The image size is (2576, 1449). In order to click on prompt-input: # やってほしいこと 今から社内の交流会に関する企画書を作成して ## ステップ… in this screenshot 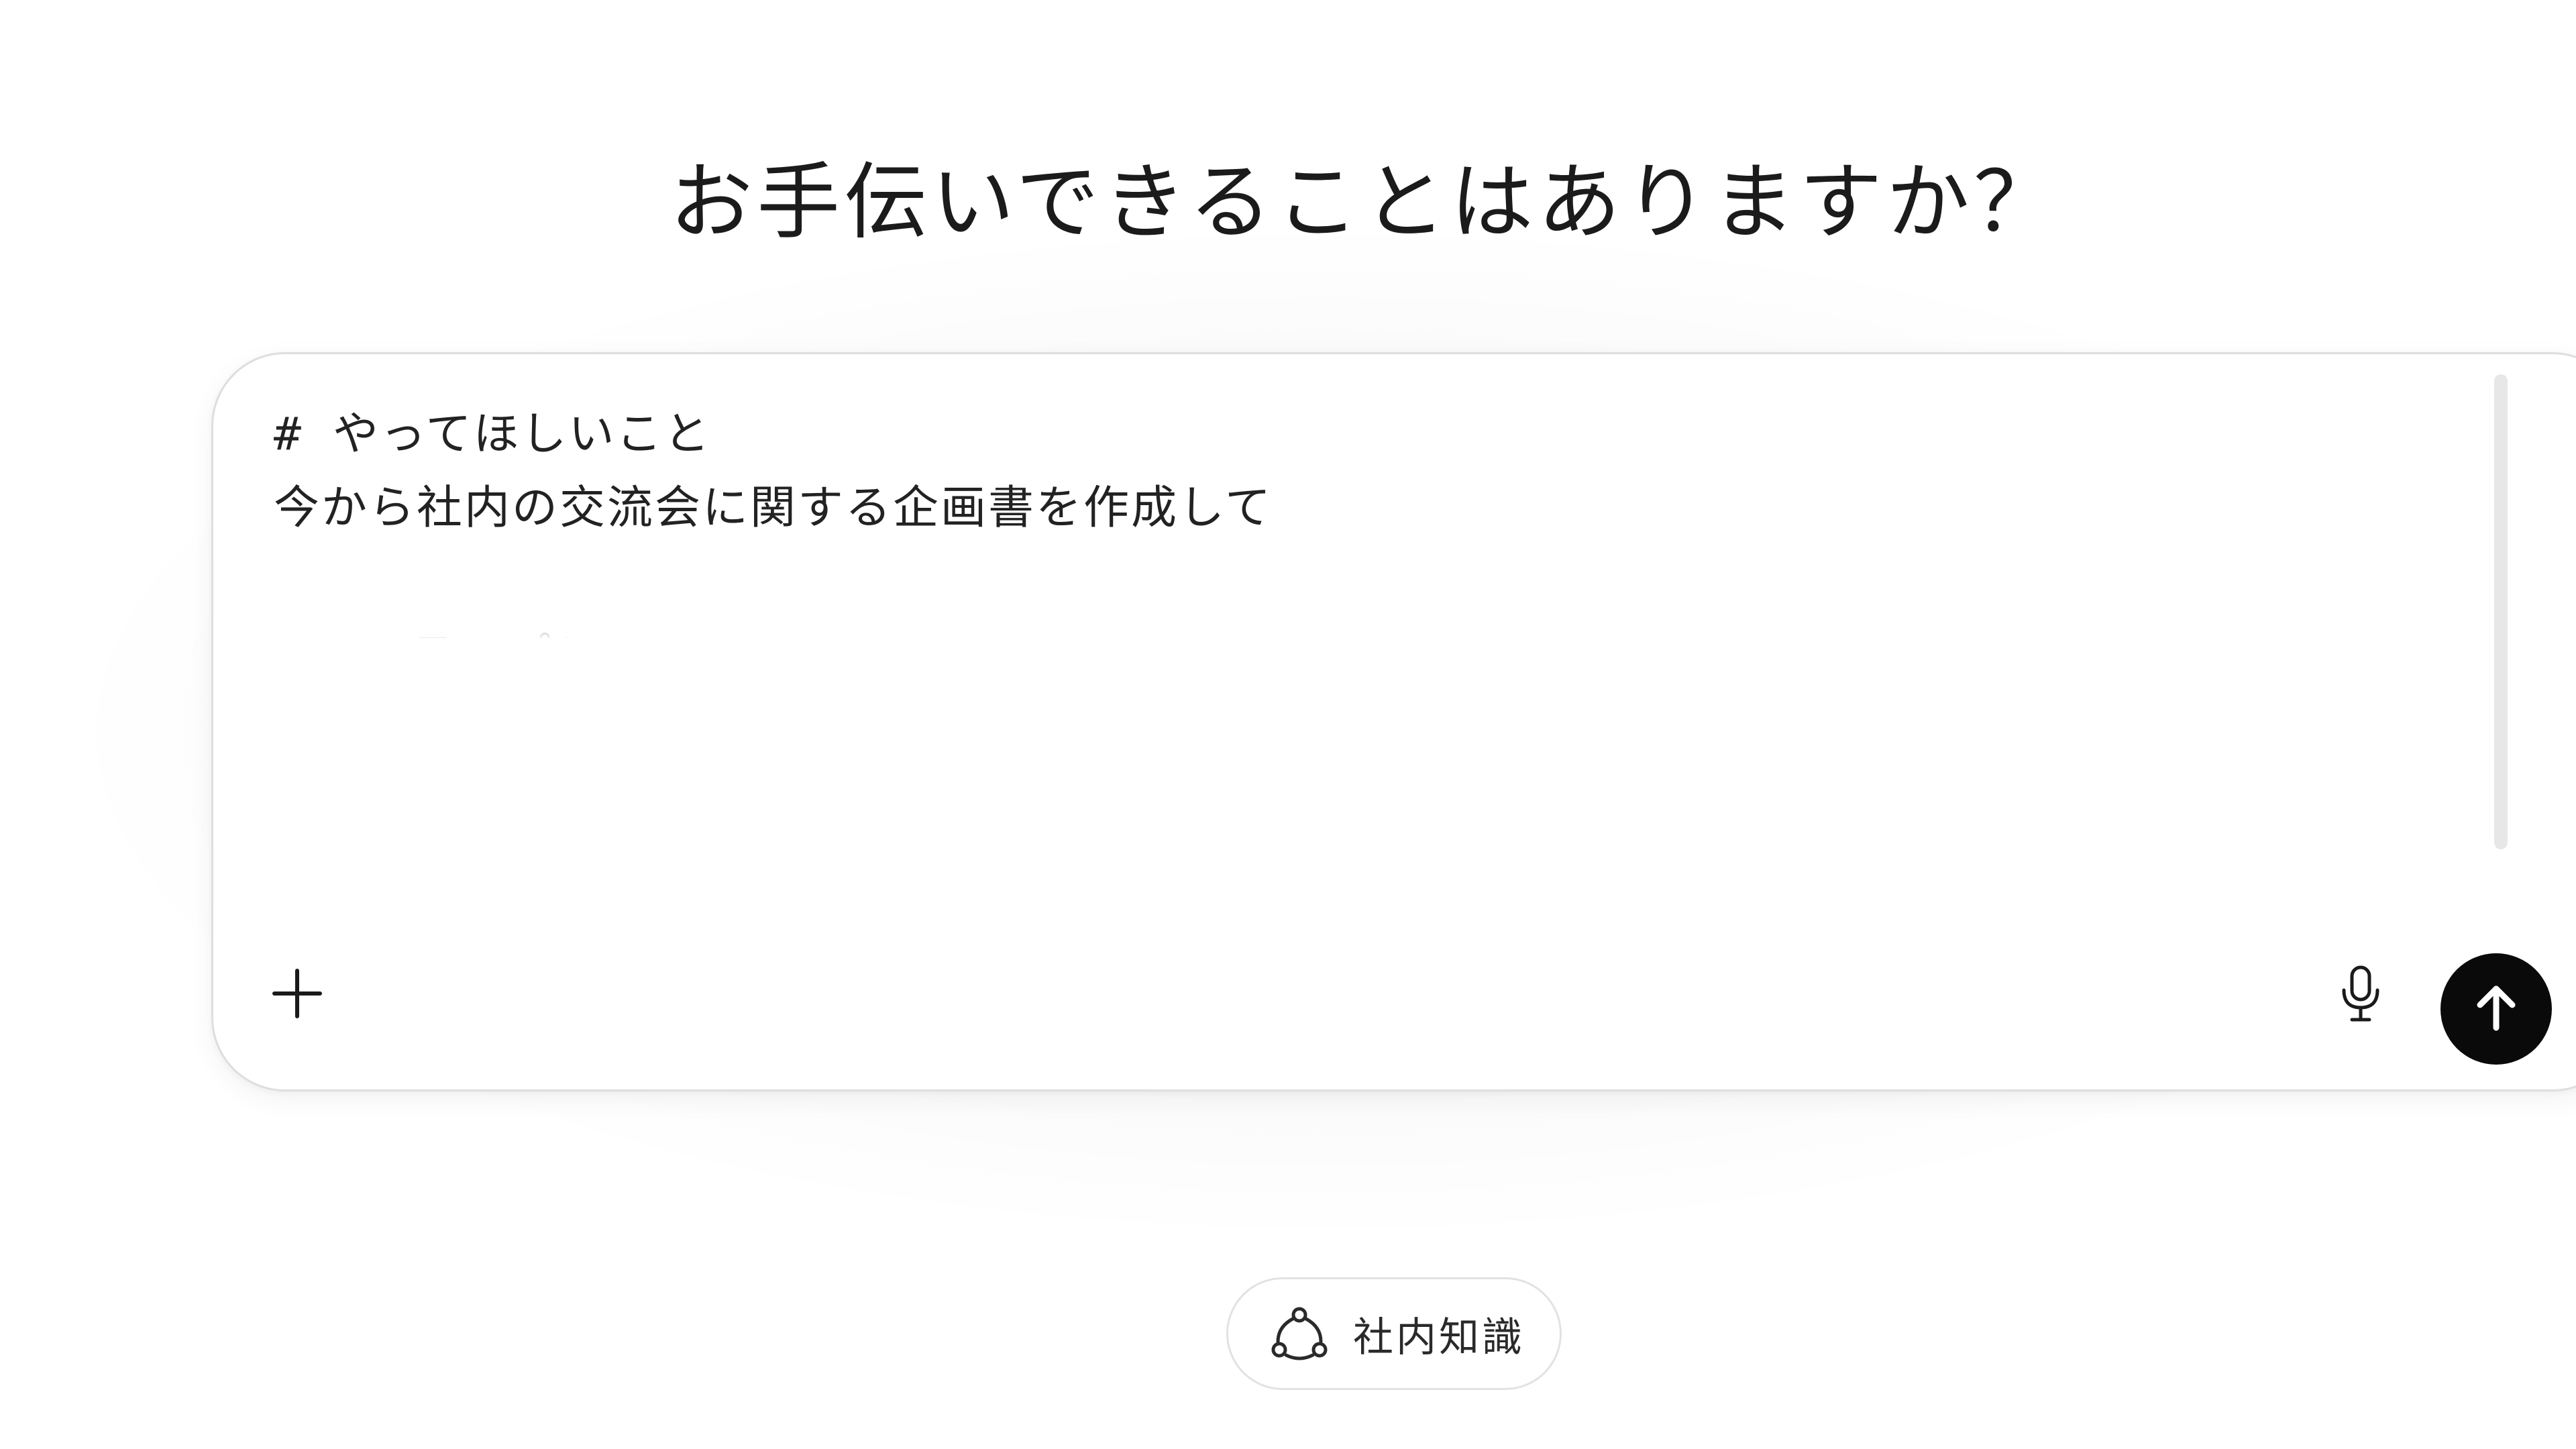, I will do `click(1380, 518)`.